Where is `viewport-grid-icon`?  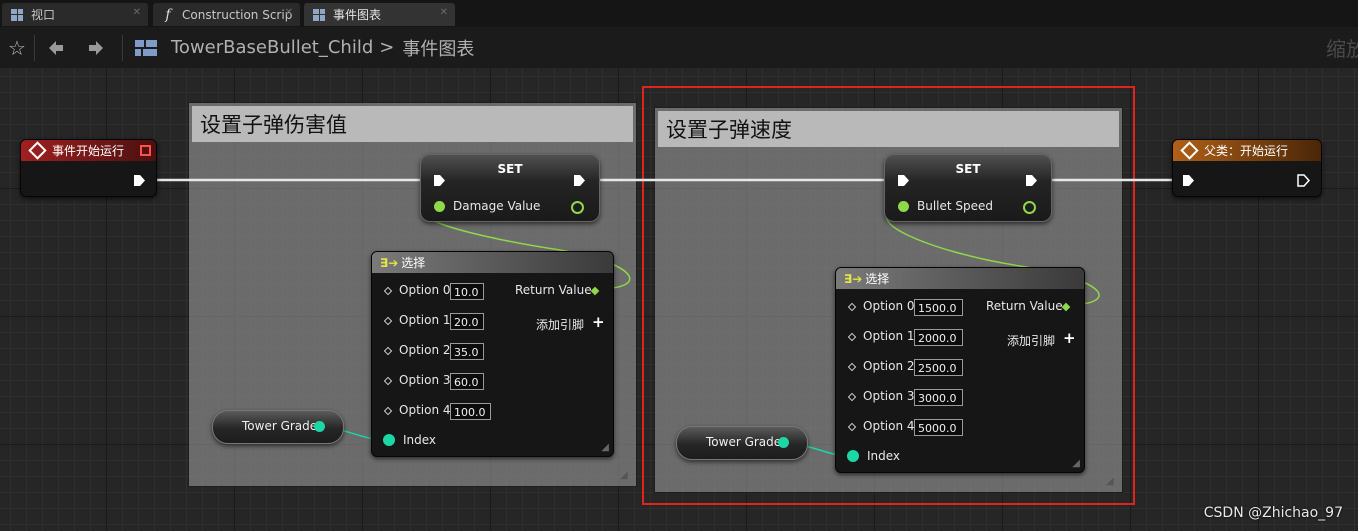
viewport-grid-icon is located at coordinates (17, 15).